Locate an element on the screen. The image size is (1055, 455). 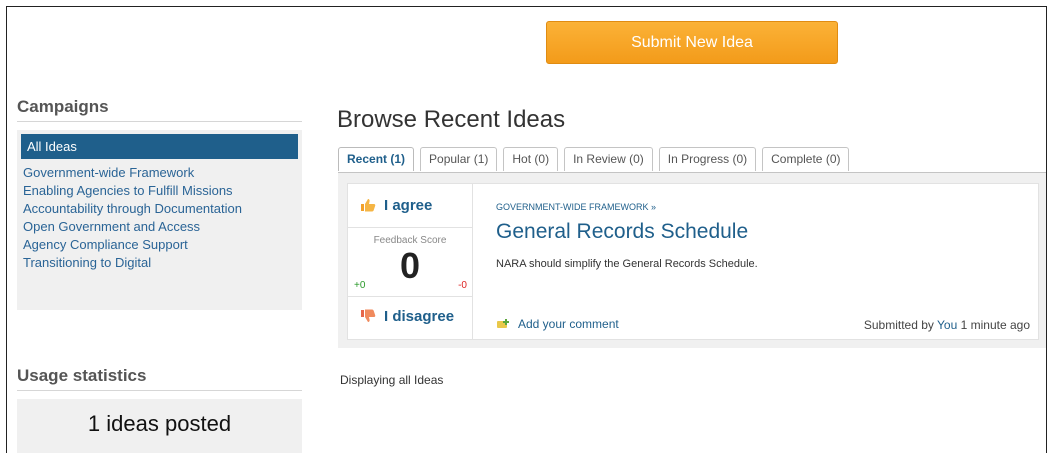
campaign-all-ideas: All Ideas is located at coordinates (159, 146).